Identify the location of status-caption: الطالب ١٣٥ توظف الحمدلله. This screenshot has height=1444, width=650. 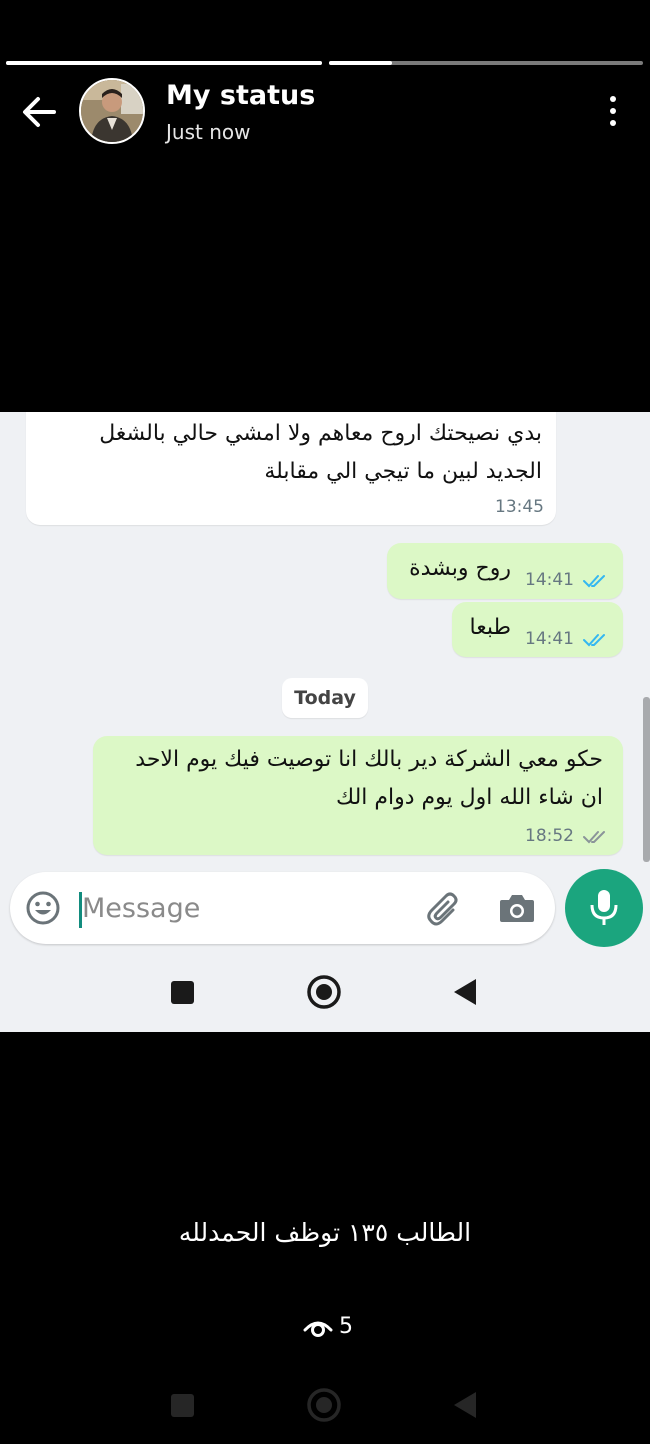
(325, 1232).